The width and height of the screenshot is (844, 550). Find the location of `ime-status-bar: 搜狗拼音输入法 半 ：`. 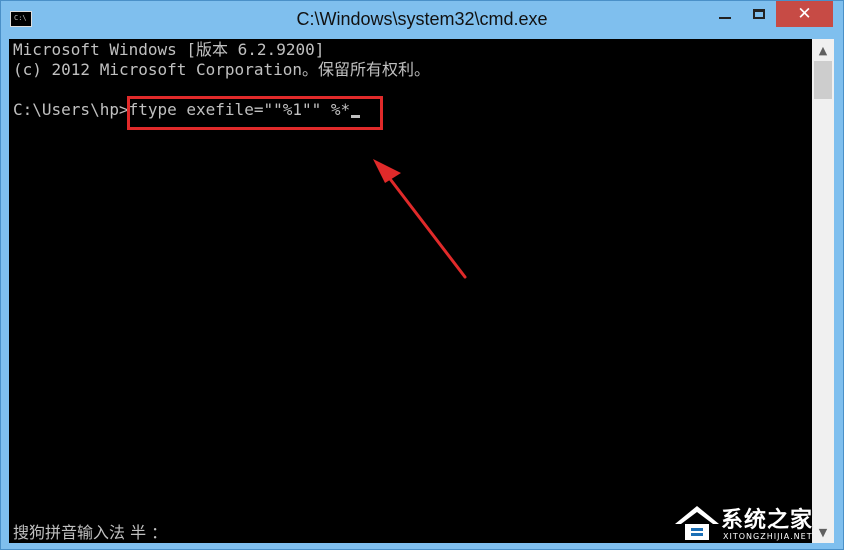

ime-status-bar: 搜狗拼音输入法 半 ： is located at coordinates (90, 532).